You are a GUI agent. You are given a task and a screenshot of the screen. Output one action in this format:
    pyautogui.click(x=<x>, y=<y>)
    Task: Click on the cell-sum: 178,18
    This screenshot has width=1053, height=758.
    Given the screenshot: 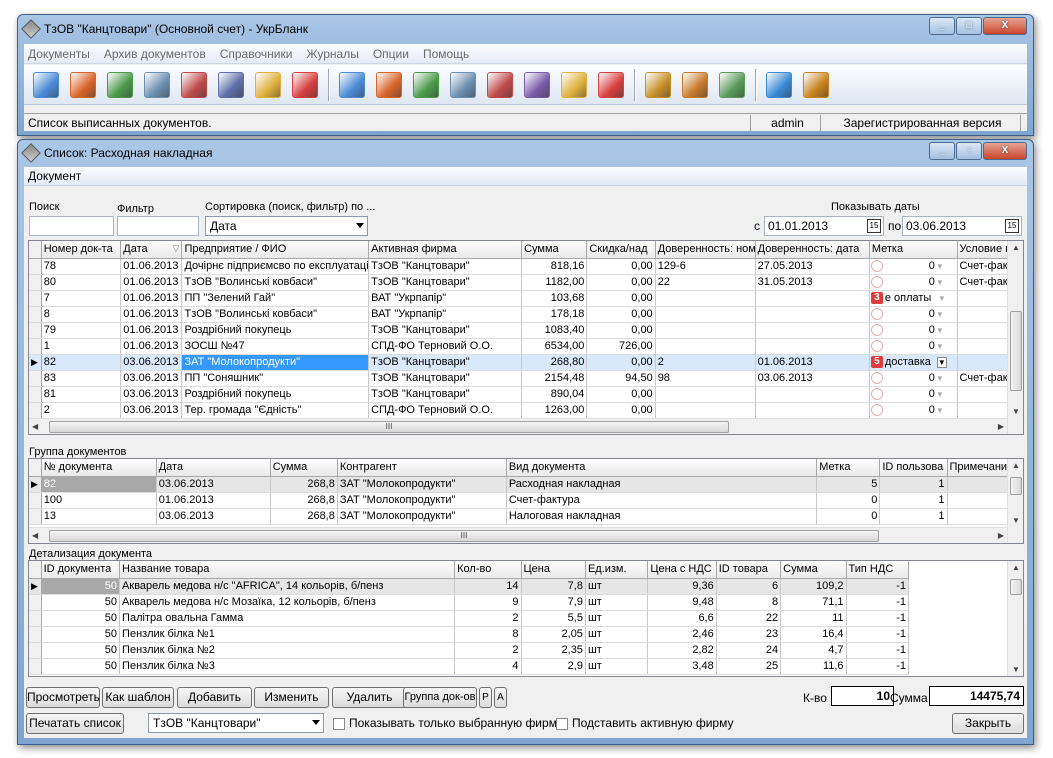 What is the action you would take?
    pyautogui.click(x=554, y=314)
    